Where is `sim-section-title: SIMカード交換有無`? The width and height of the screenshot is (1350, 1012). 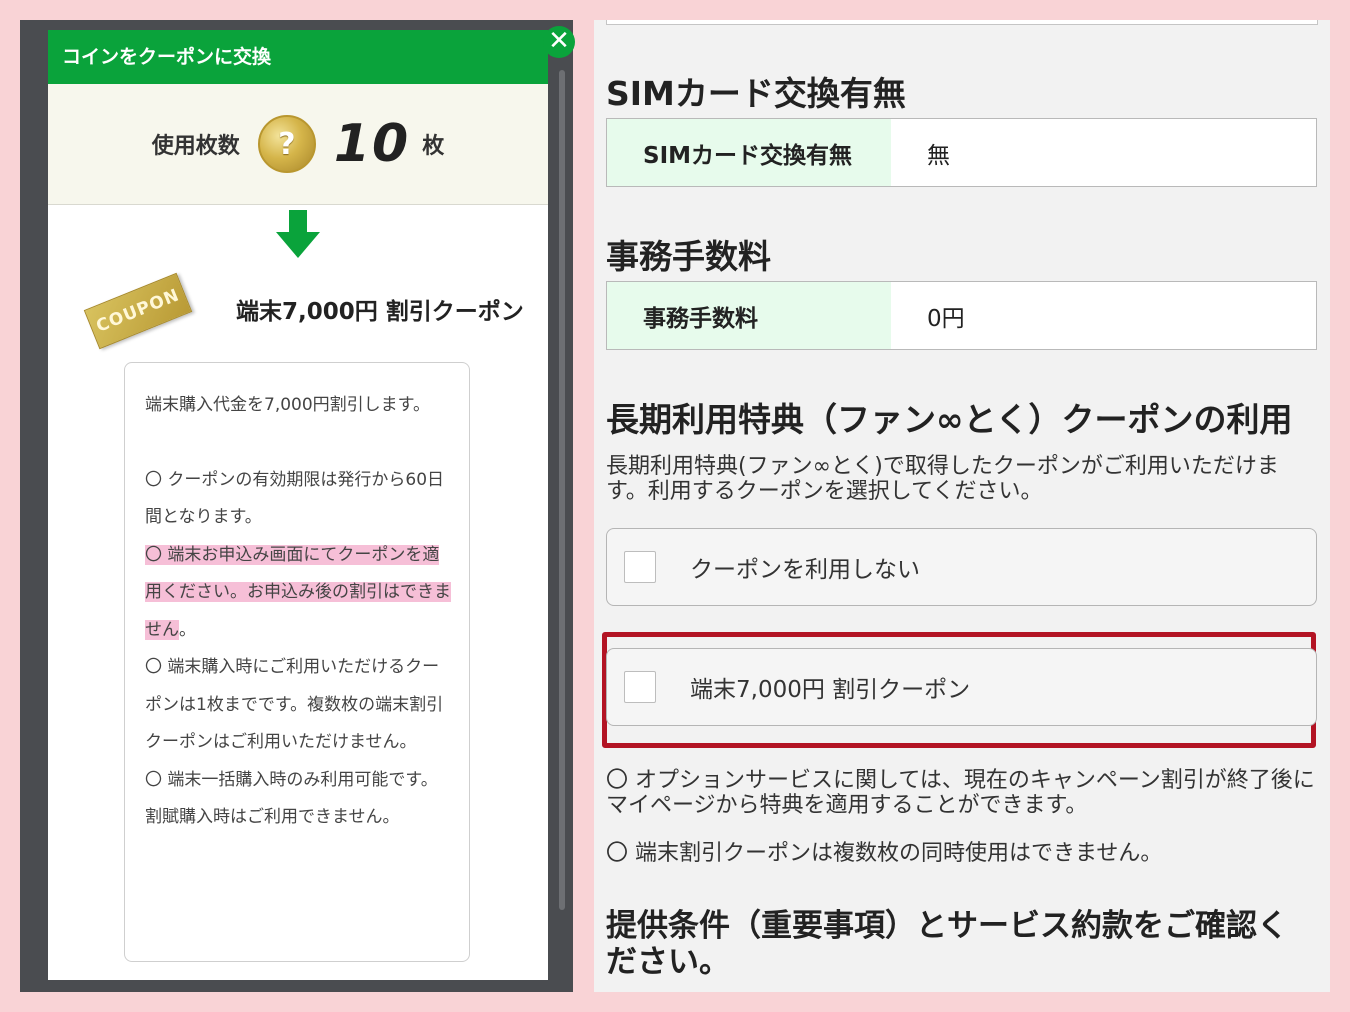
sim-section-title: SIMカード交換有無 is located at coordinates (756, 93).